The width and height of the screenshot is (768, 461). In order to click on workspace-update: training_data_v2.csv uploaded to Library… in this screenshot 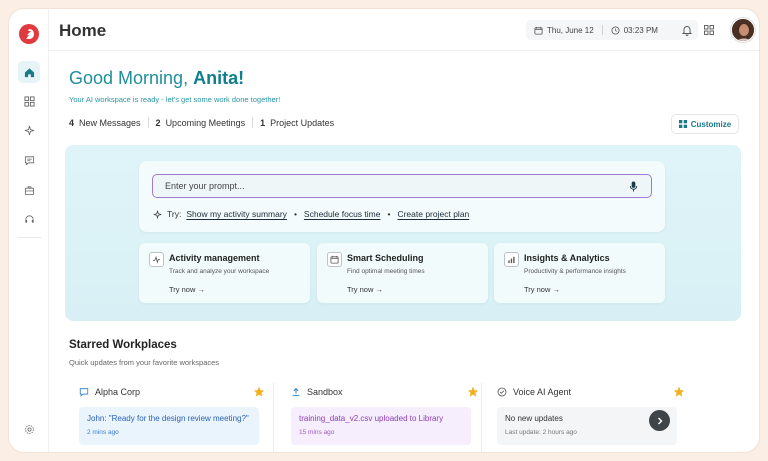, I will do `click(381, 426)`.